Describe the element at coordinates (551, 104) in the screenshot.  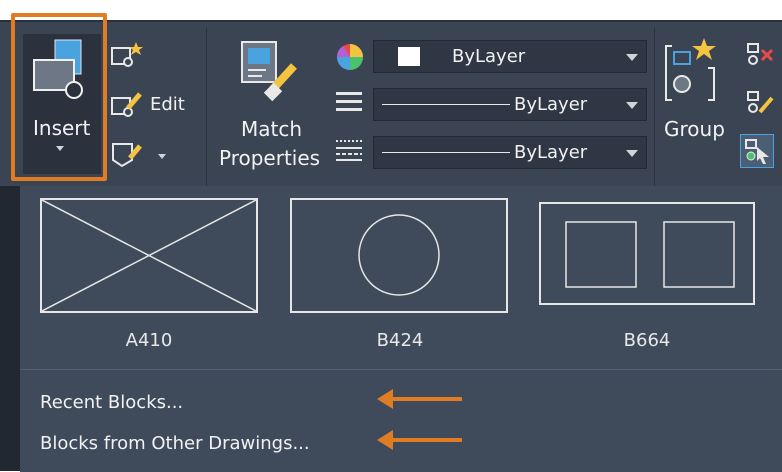
I see `linetype-dropdown-value: ByLayer` at that location.